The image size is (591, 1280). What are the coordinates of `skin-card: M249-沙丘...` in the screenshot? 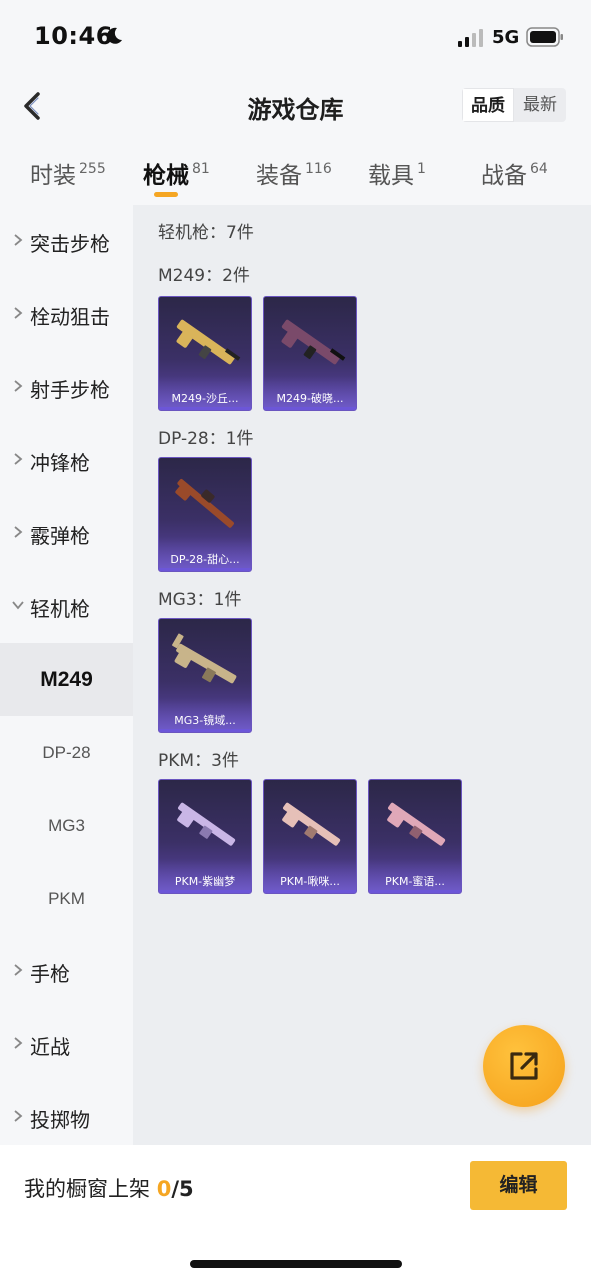 It's located at (205, 353).